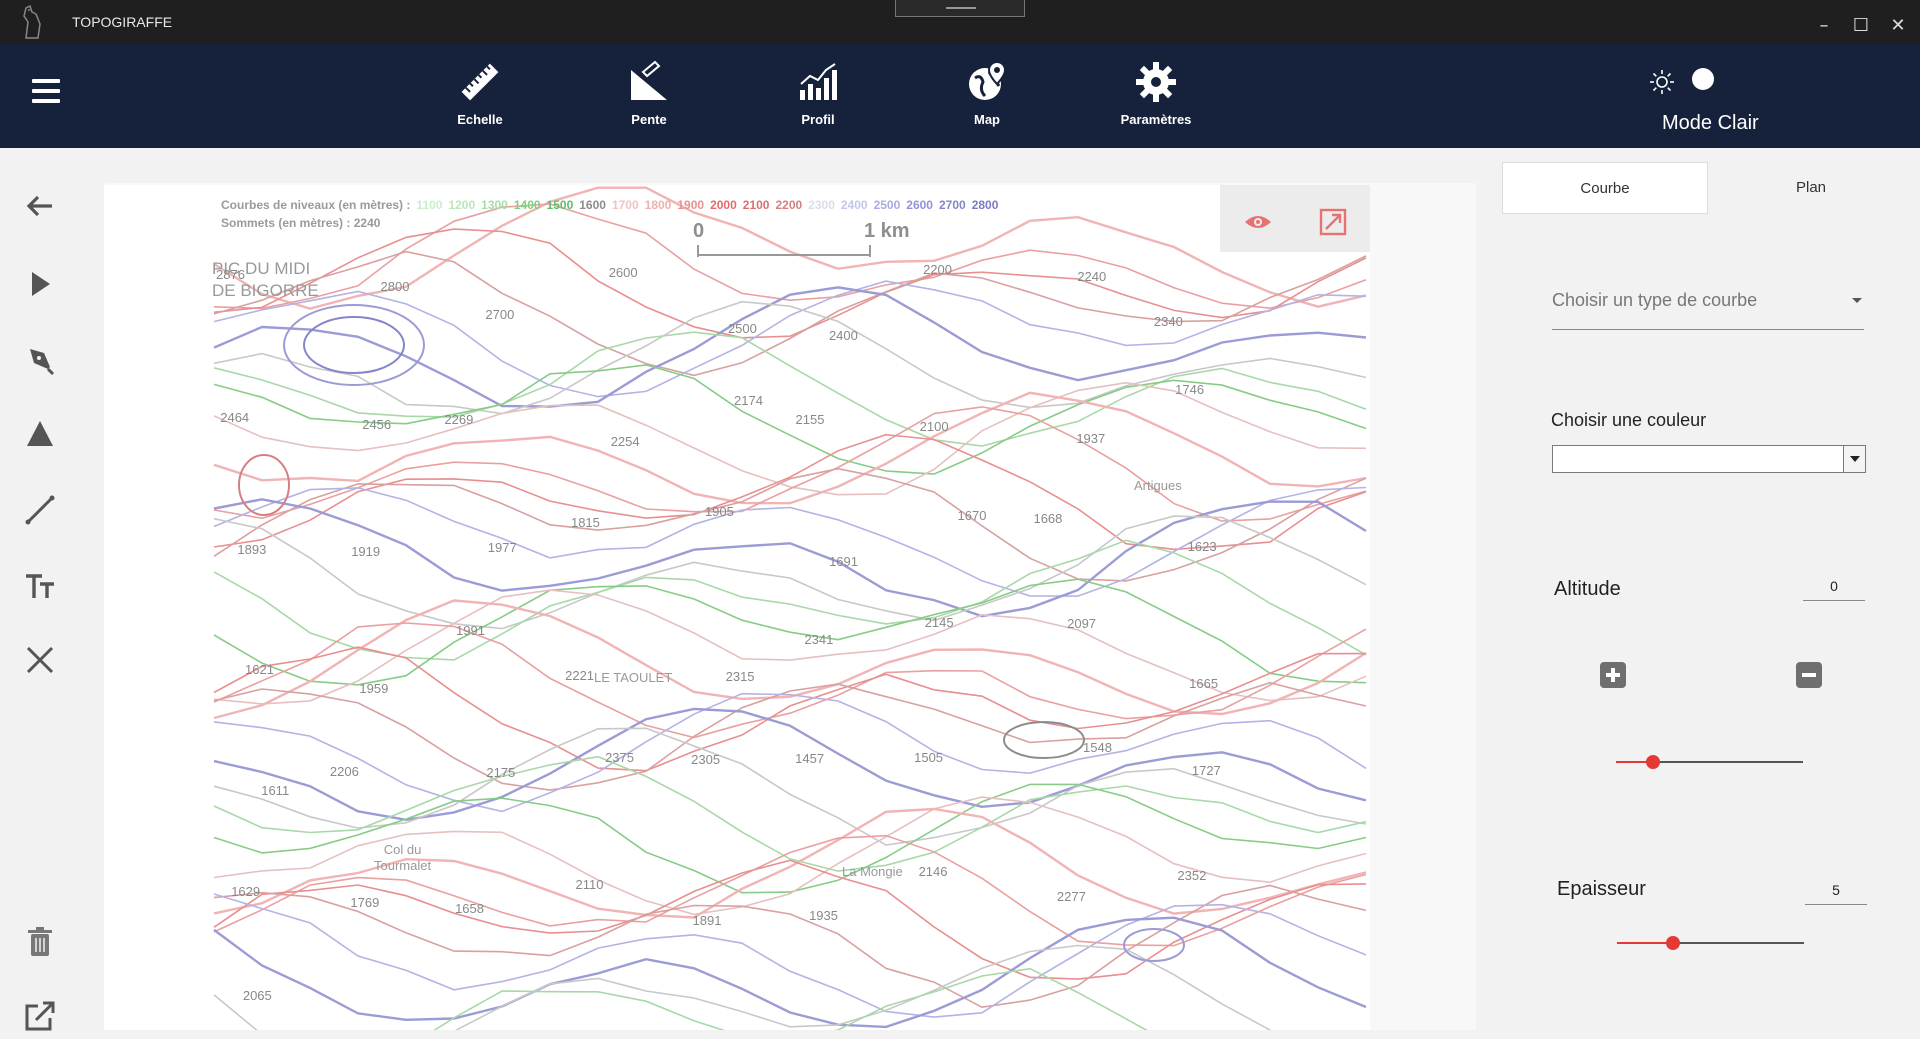  I want to click on place-label: Col du Tourmalet, so click(403, 857).